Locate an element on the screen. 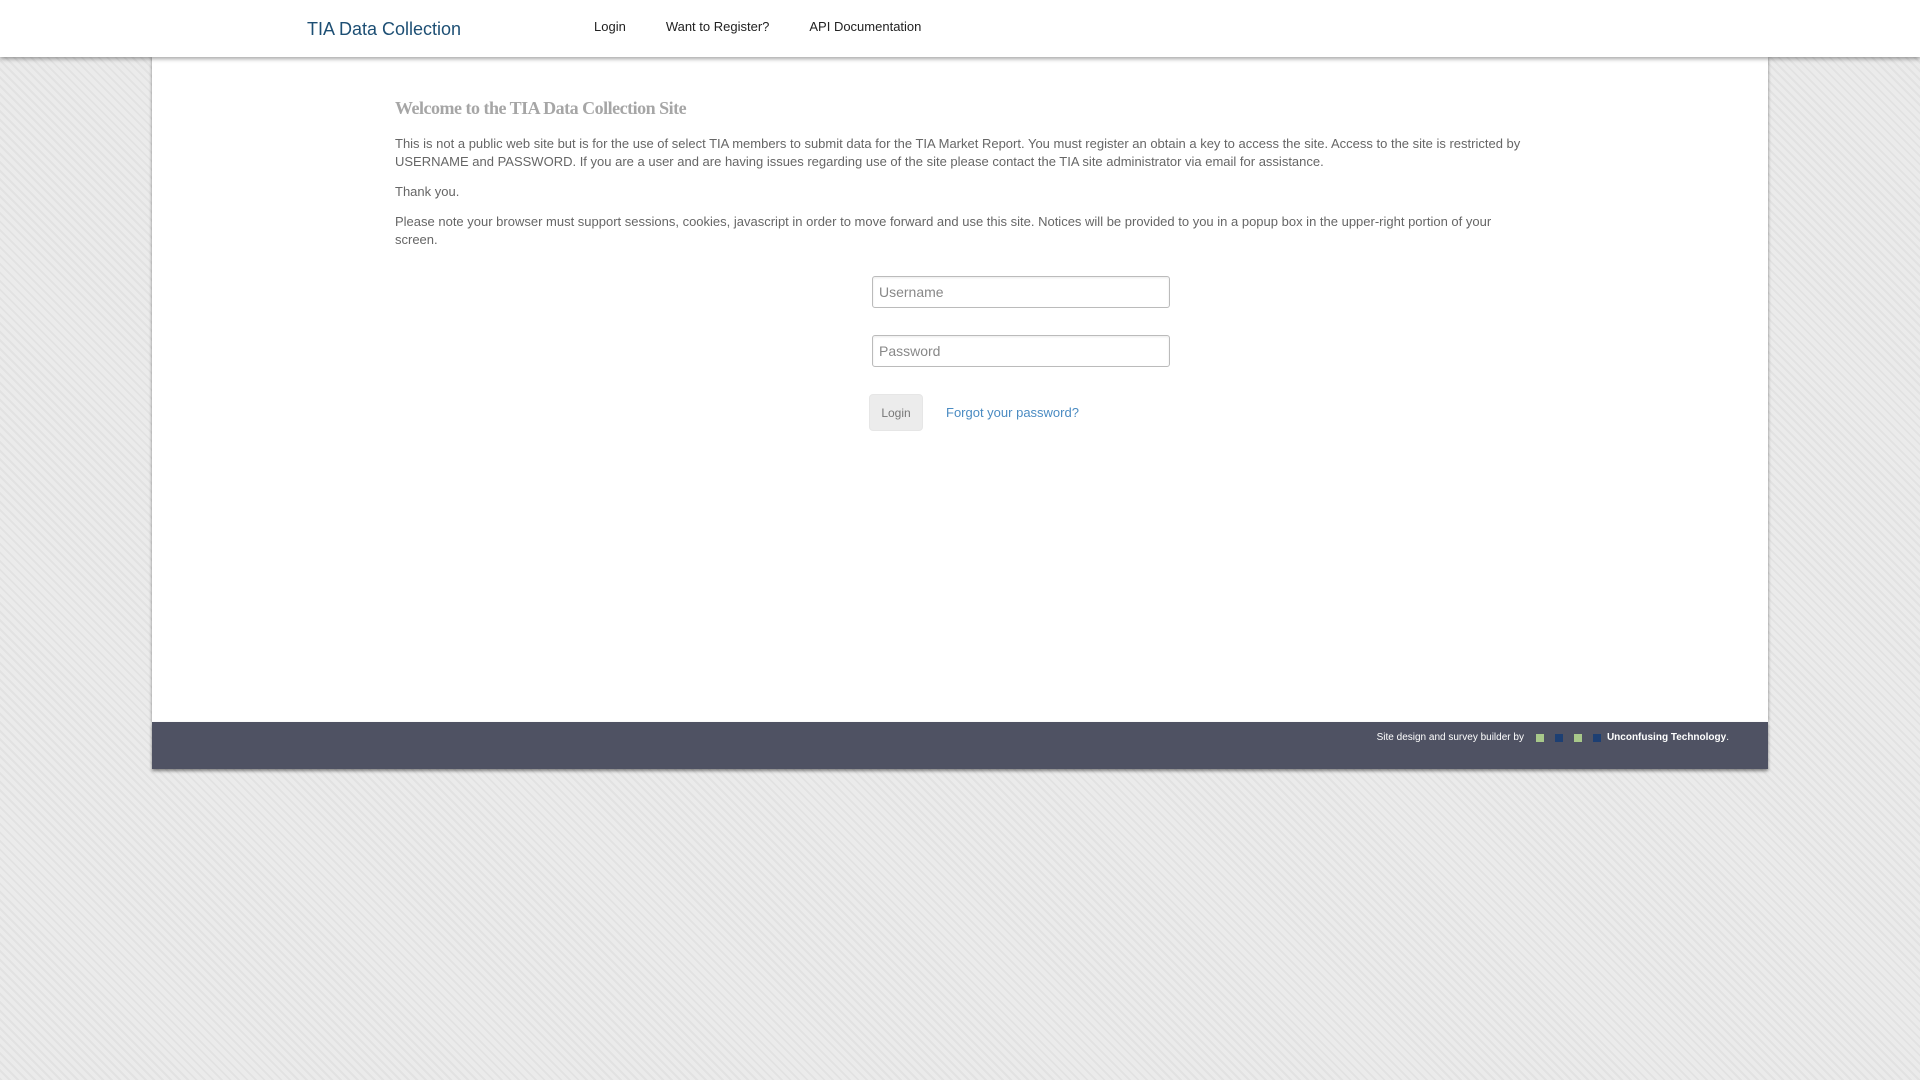 Image resolution: width=1920 pixels, height=1080 pixels. credit-suffix: . is located at coordinates (1727, 737).